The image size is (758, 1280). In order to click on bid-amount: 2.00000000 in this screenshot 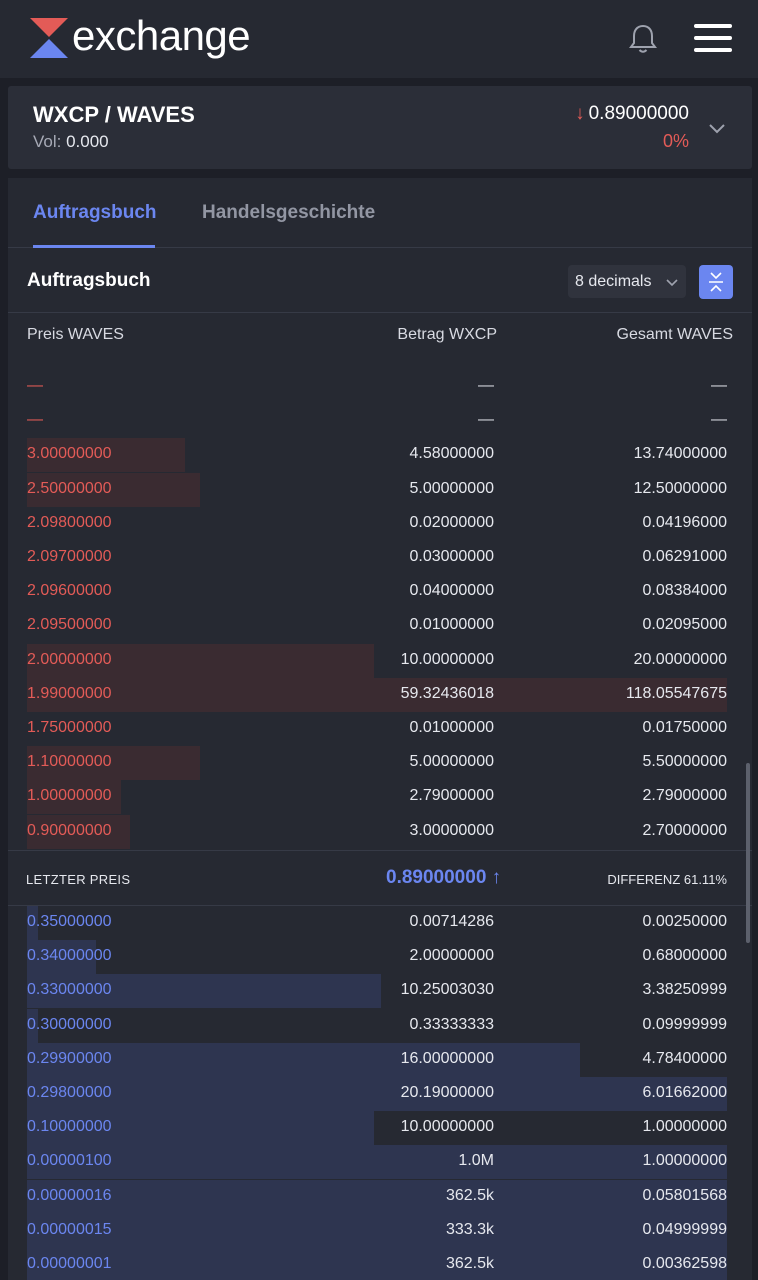, I will do `click(451, 956)`.